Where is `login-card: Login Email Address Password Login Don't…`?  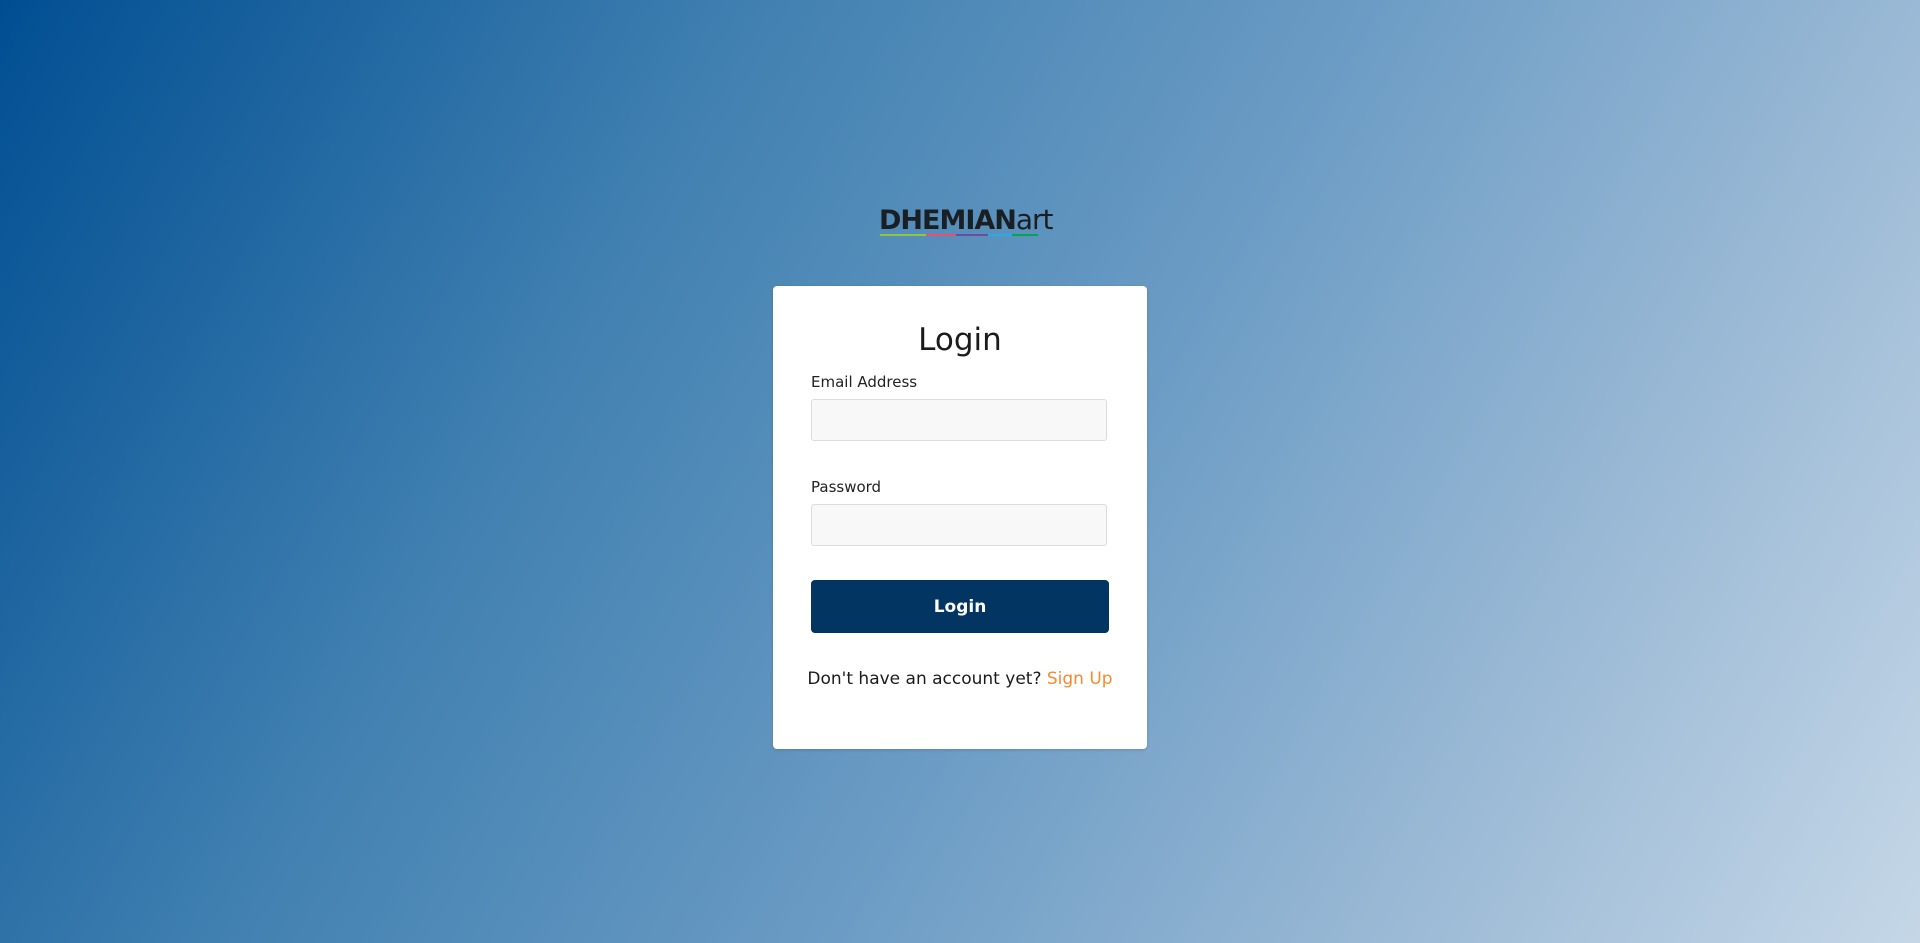 login-card: Login Email Address Password Login Don't… is located at coordinates (960, 517).